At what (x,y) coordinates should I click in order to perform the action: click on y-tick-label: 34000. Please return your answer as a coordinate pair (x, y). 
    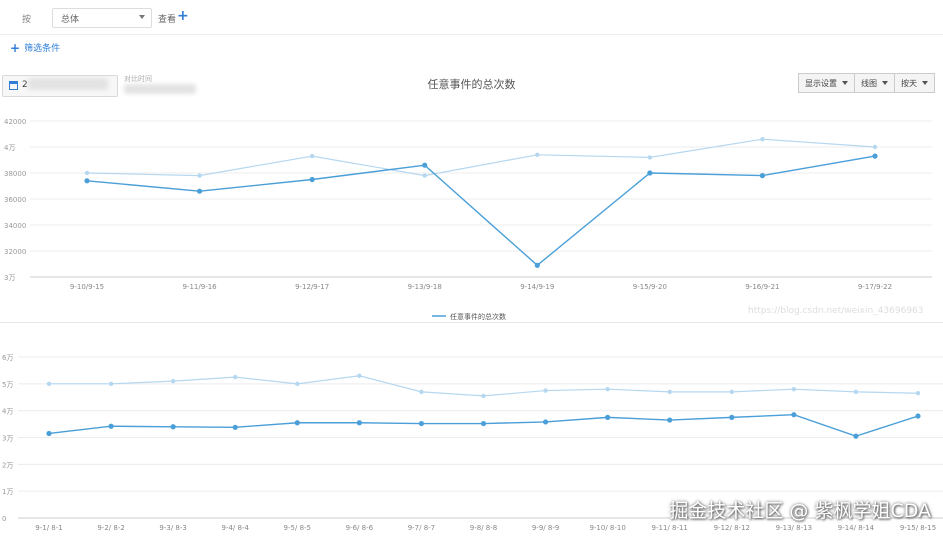
    Looking at the image, I should click on (15, 226).